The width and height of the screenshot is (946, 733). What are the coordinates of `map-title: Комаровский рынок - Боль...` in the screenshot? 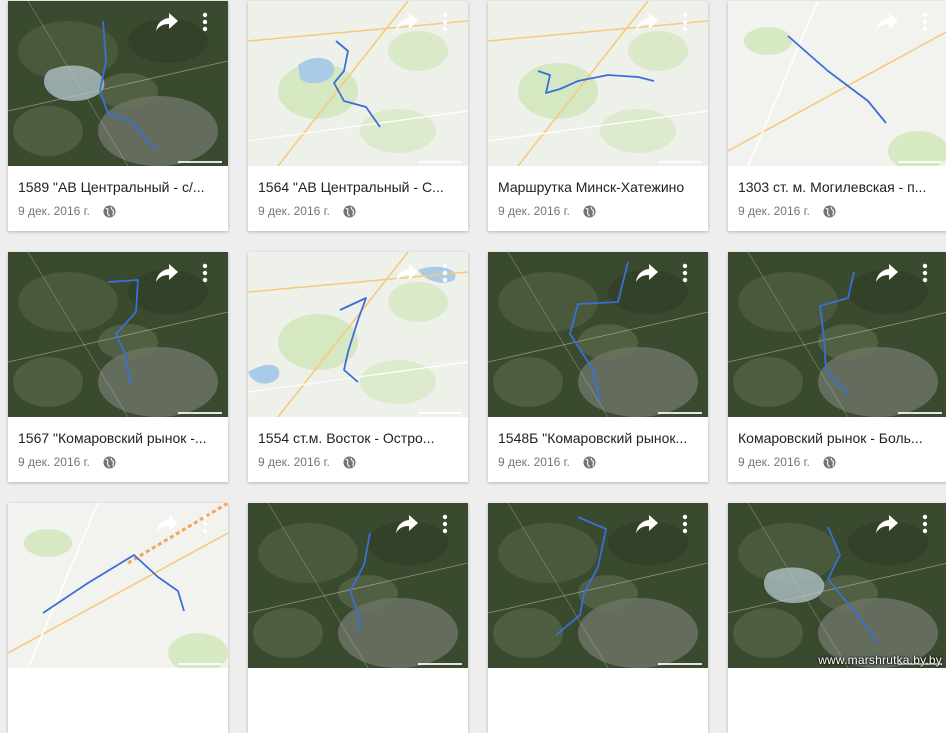 It's located at (840, 438).